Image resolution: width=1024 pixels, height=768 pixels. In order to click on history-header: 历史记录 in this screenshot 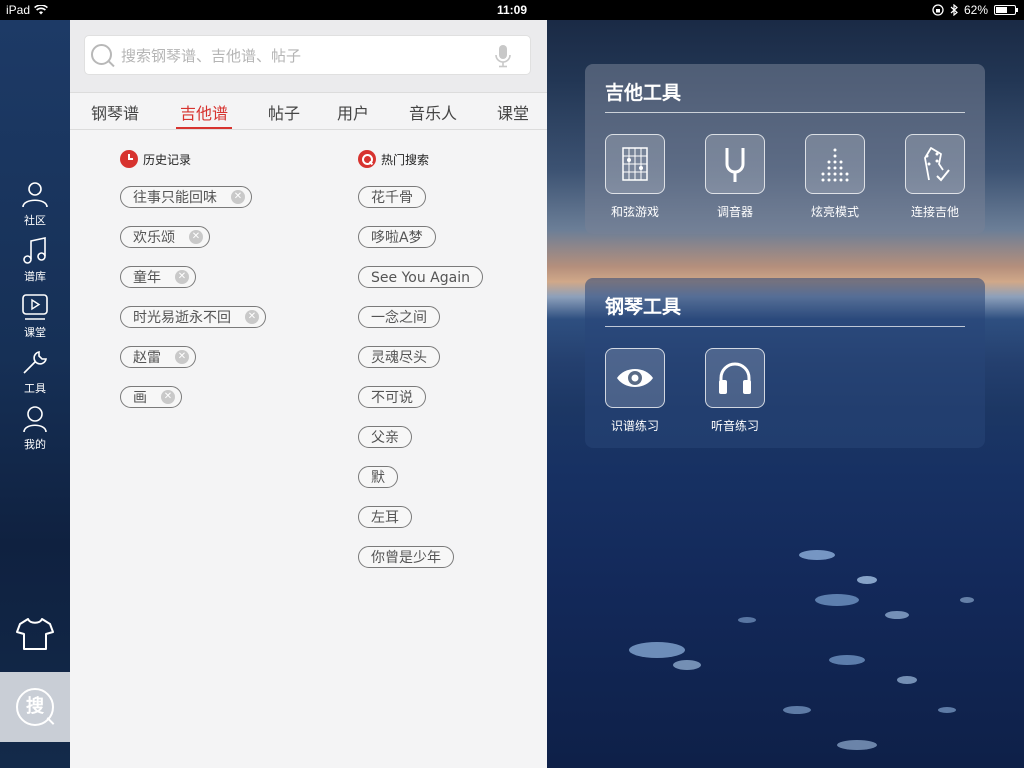, I will do `click(155, 159)`.